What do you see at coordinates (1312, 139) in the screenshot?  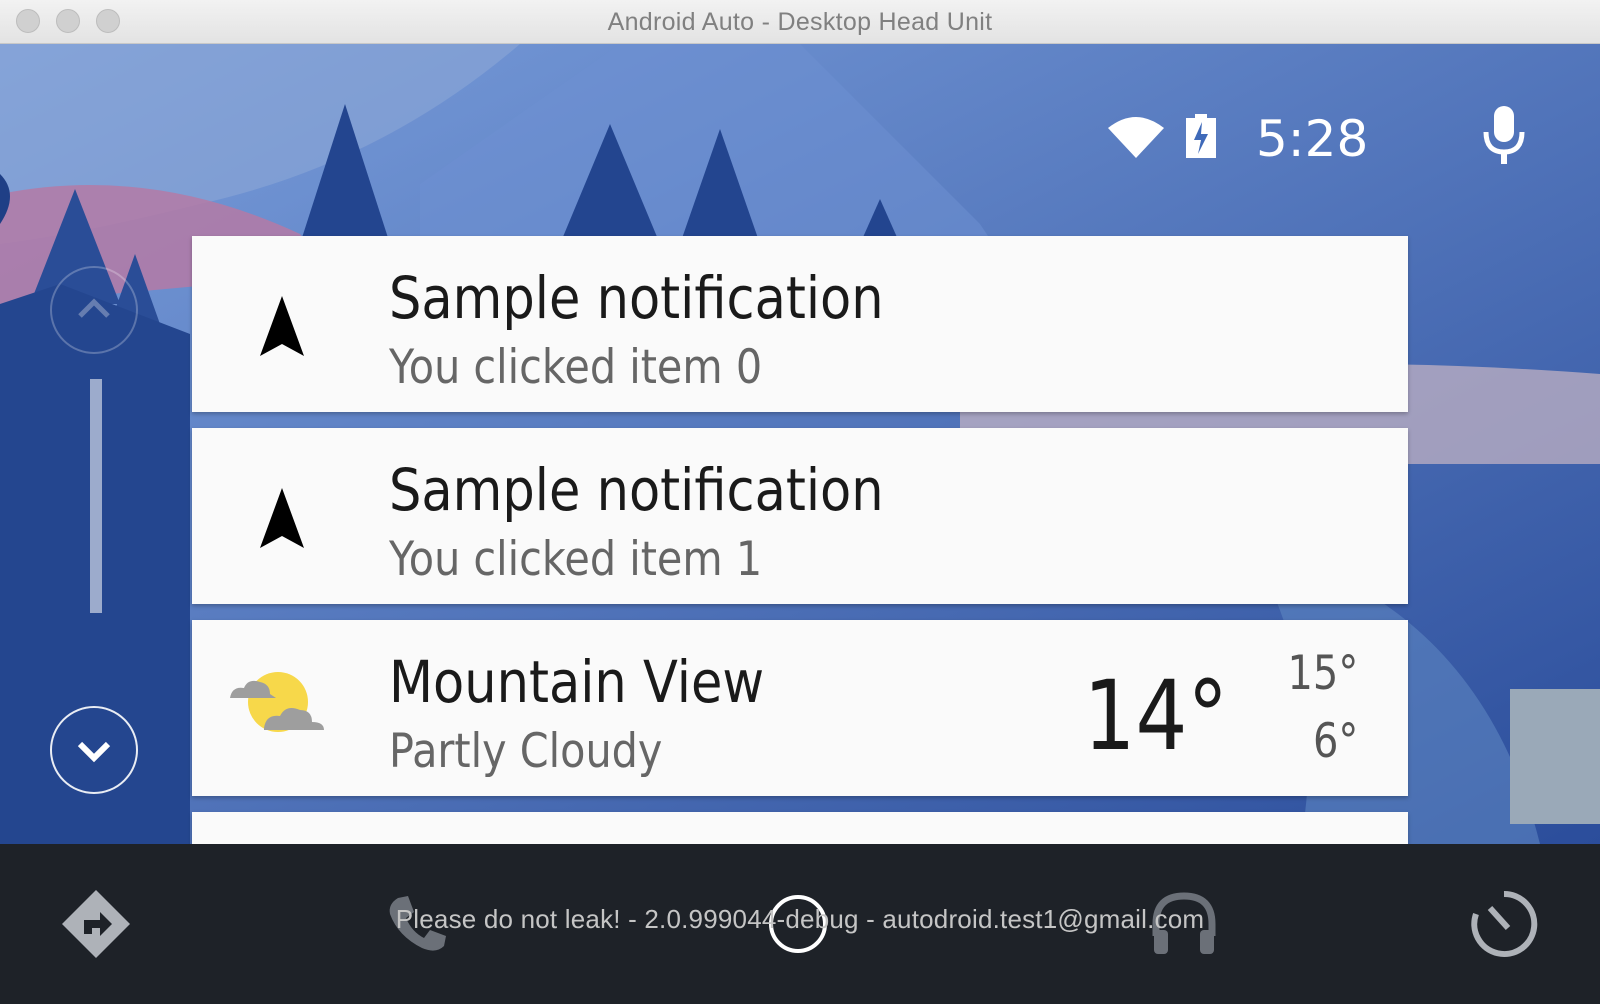 I see `clock: 5:28` at bounding box center [1312, 139].